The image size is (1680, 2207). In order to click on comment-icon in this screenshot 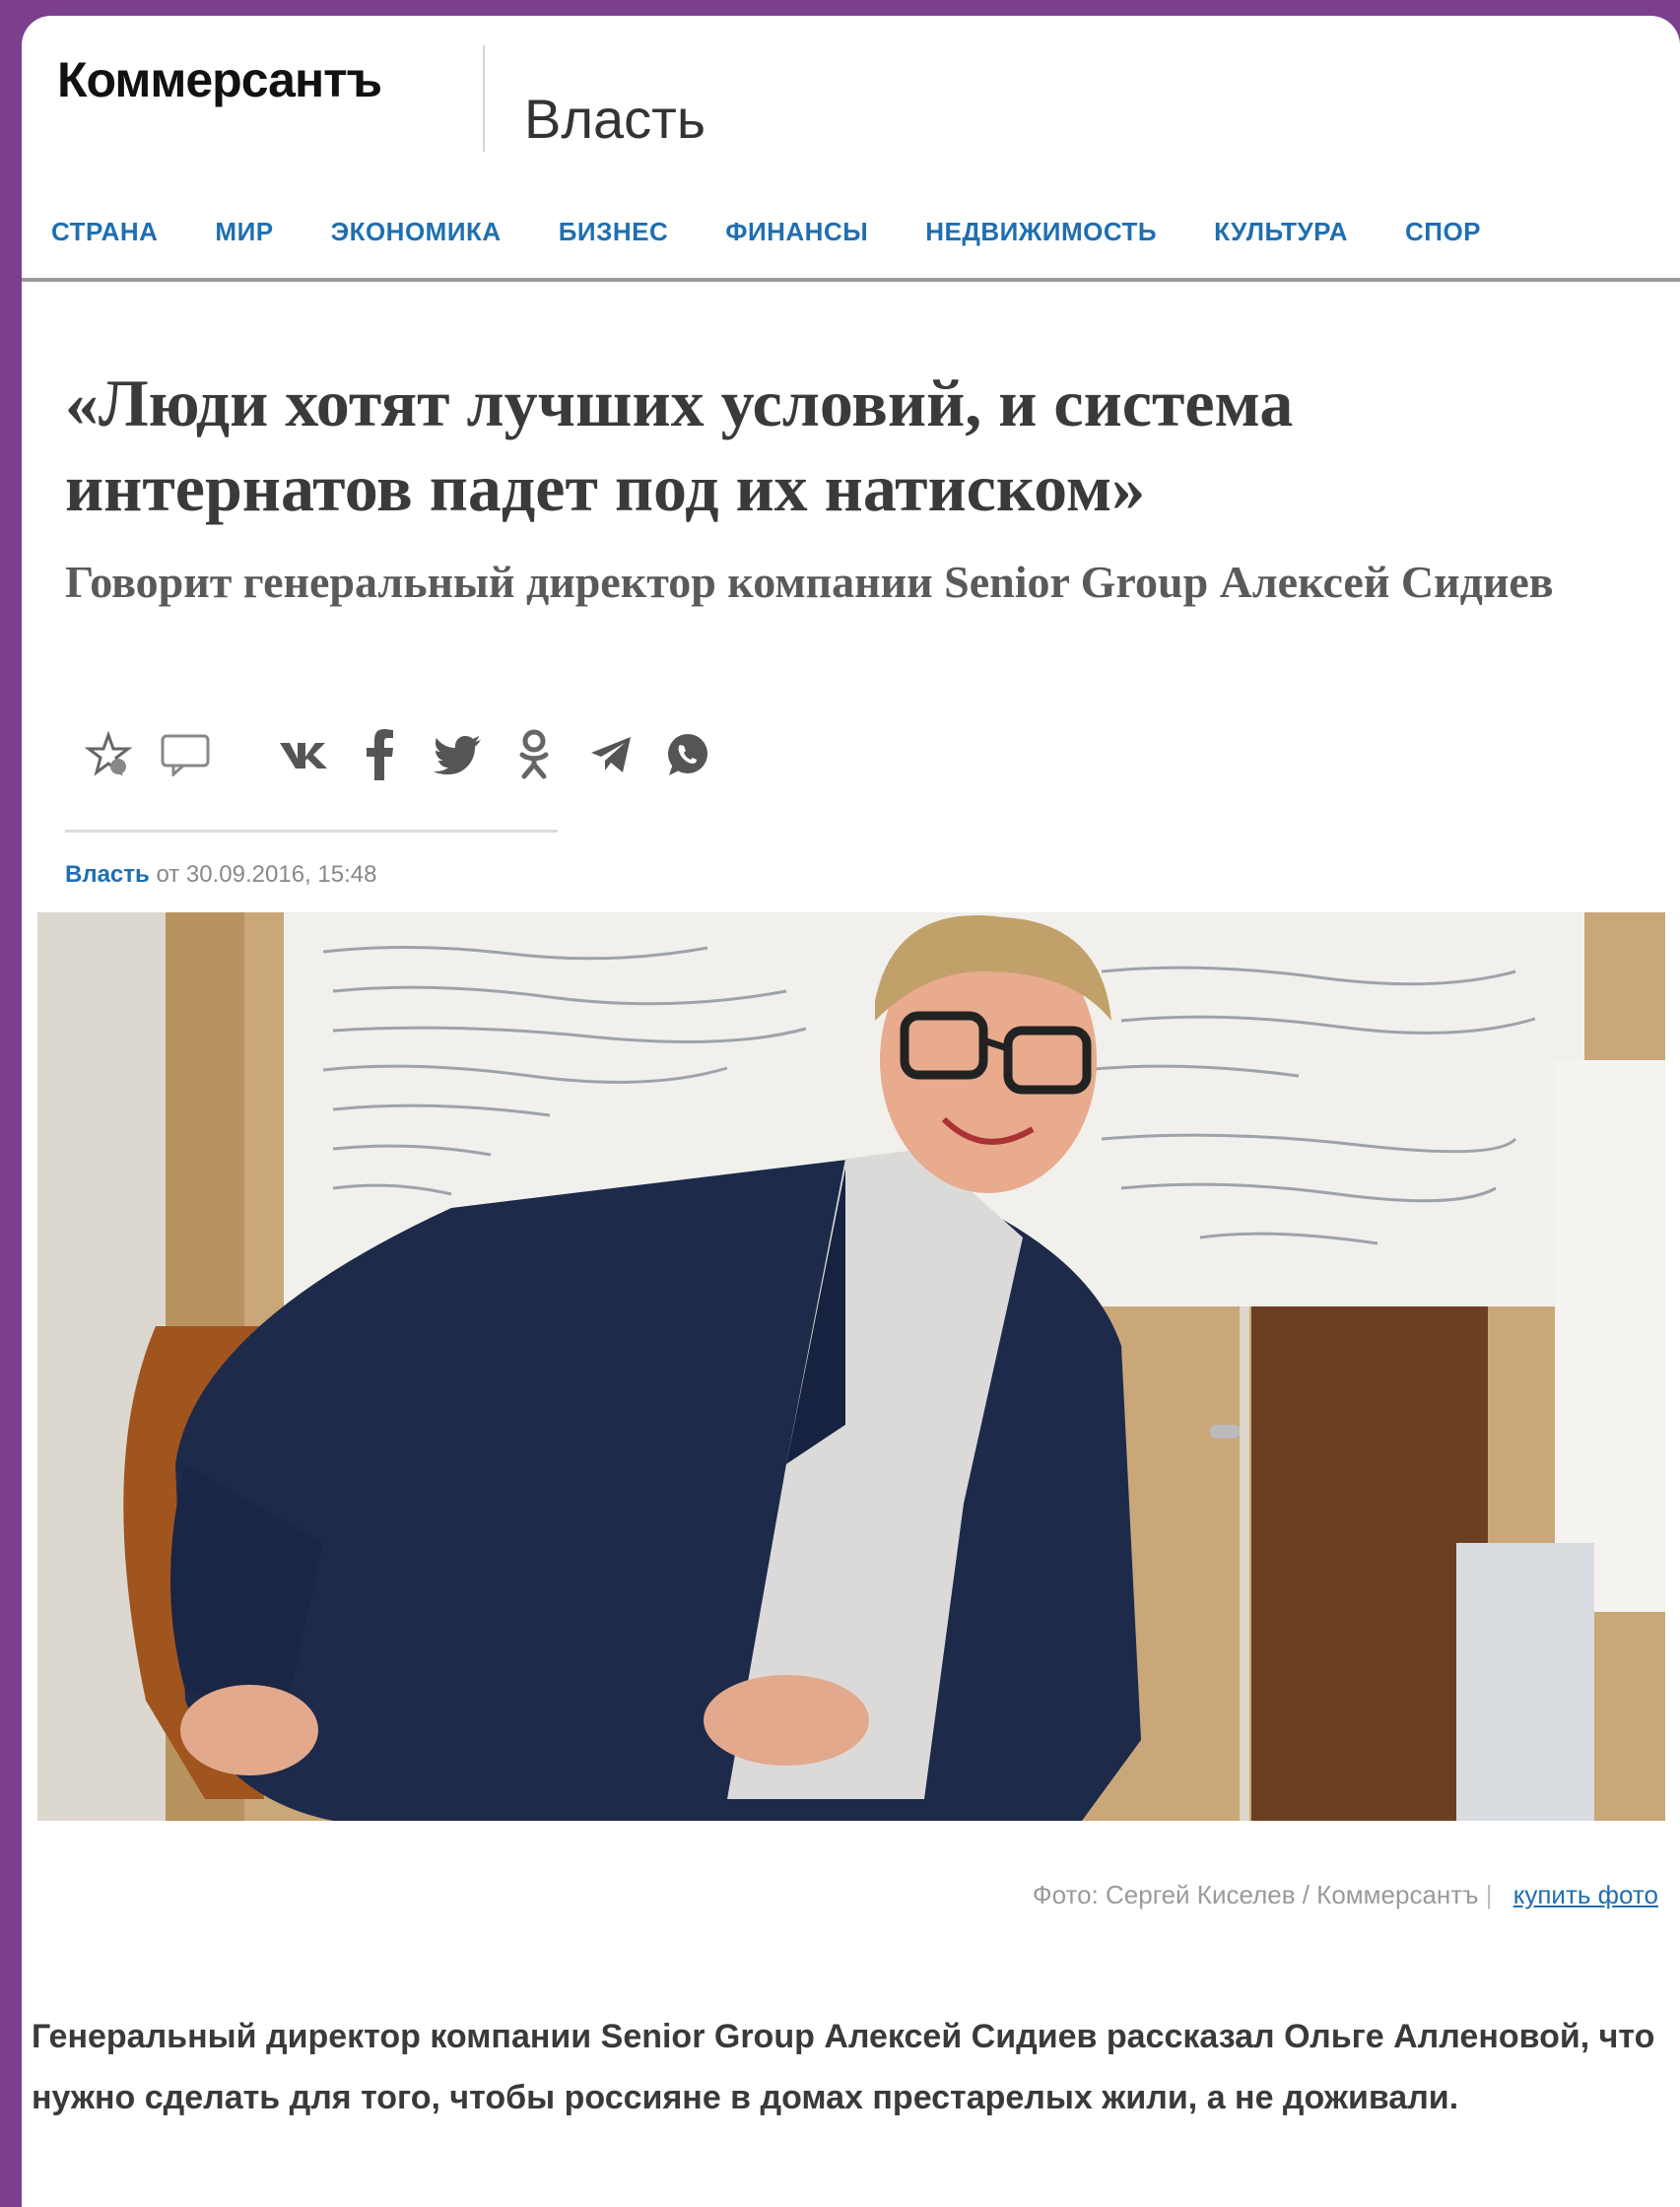, I will do `click(185, 754)`.